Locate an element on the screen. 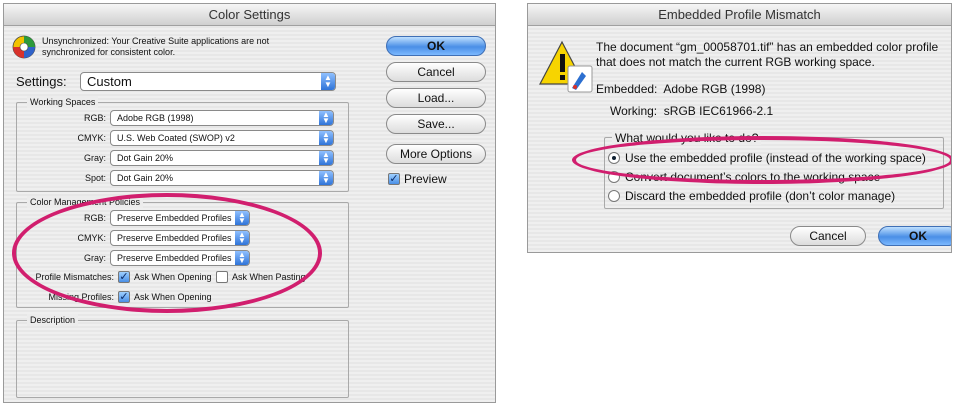  mismatch-ok-button: OK is located at coordinates (914, 236).